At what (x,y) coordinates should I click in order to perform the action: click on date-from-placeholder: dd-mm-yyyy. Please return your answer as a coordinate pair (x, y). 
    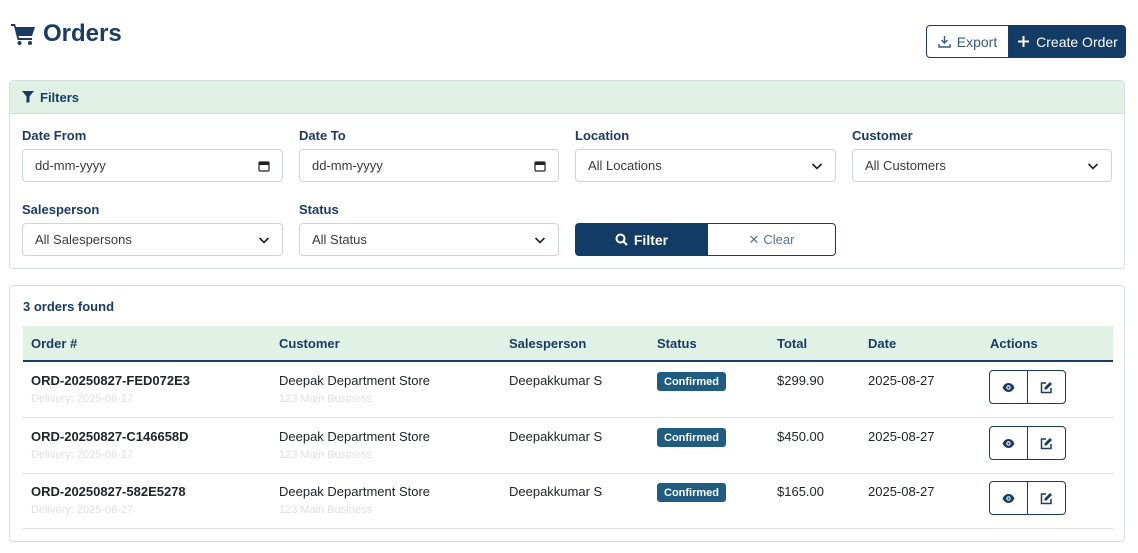
    Looking at the image, I should click on (70, 165).